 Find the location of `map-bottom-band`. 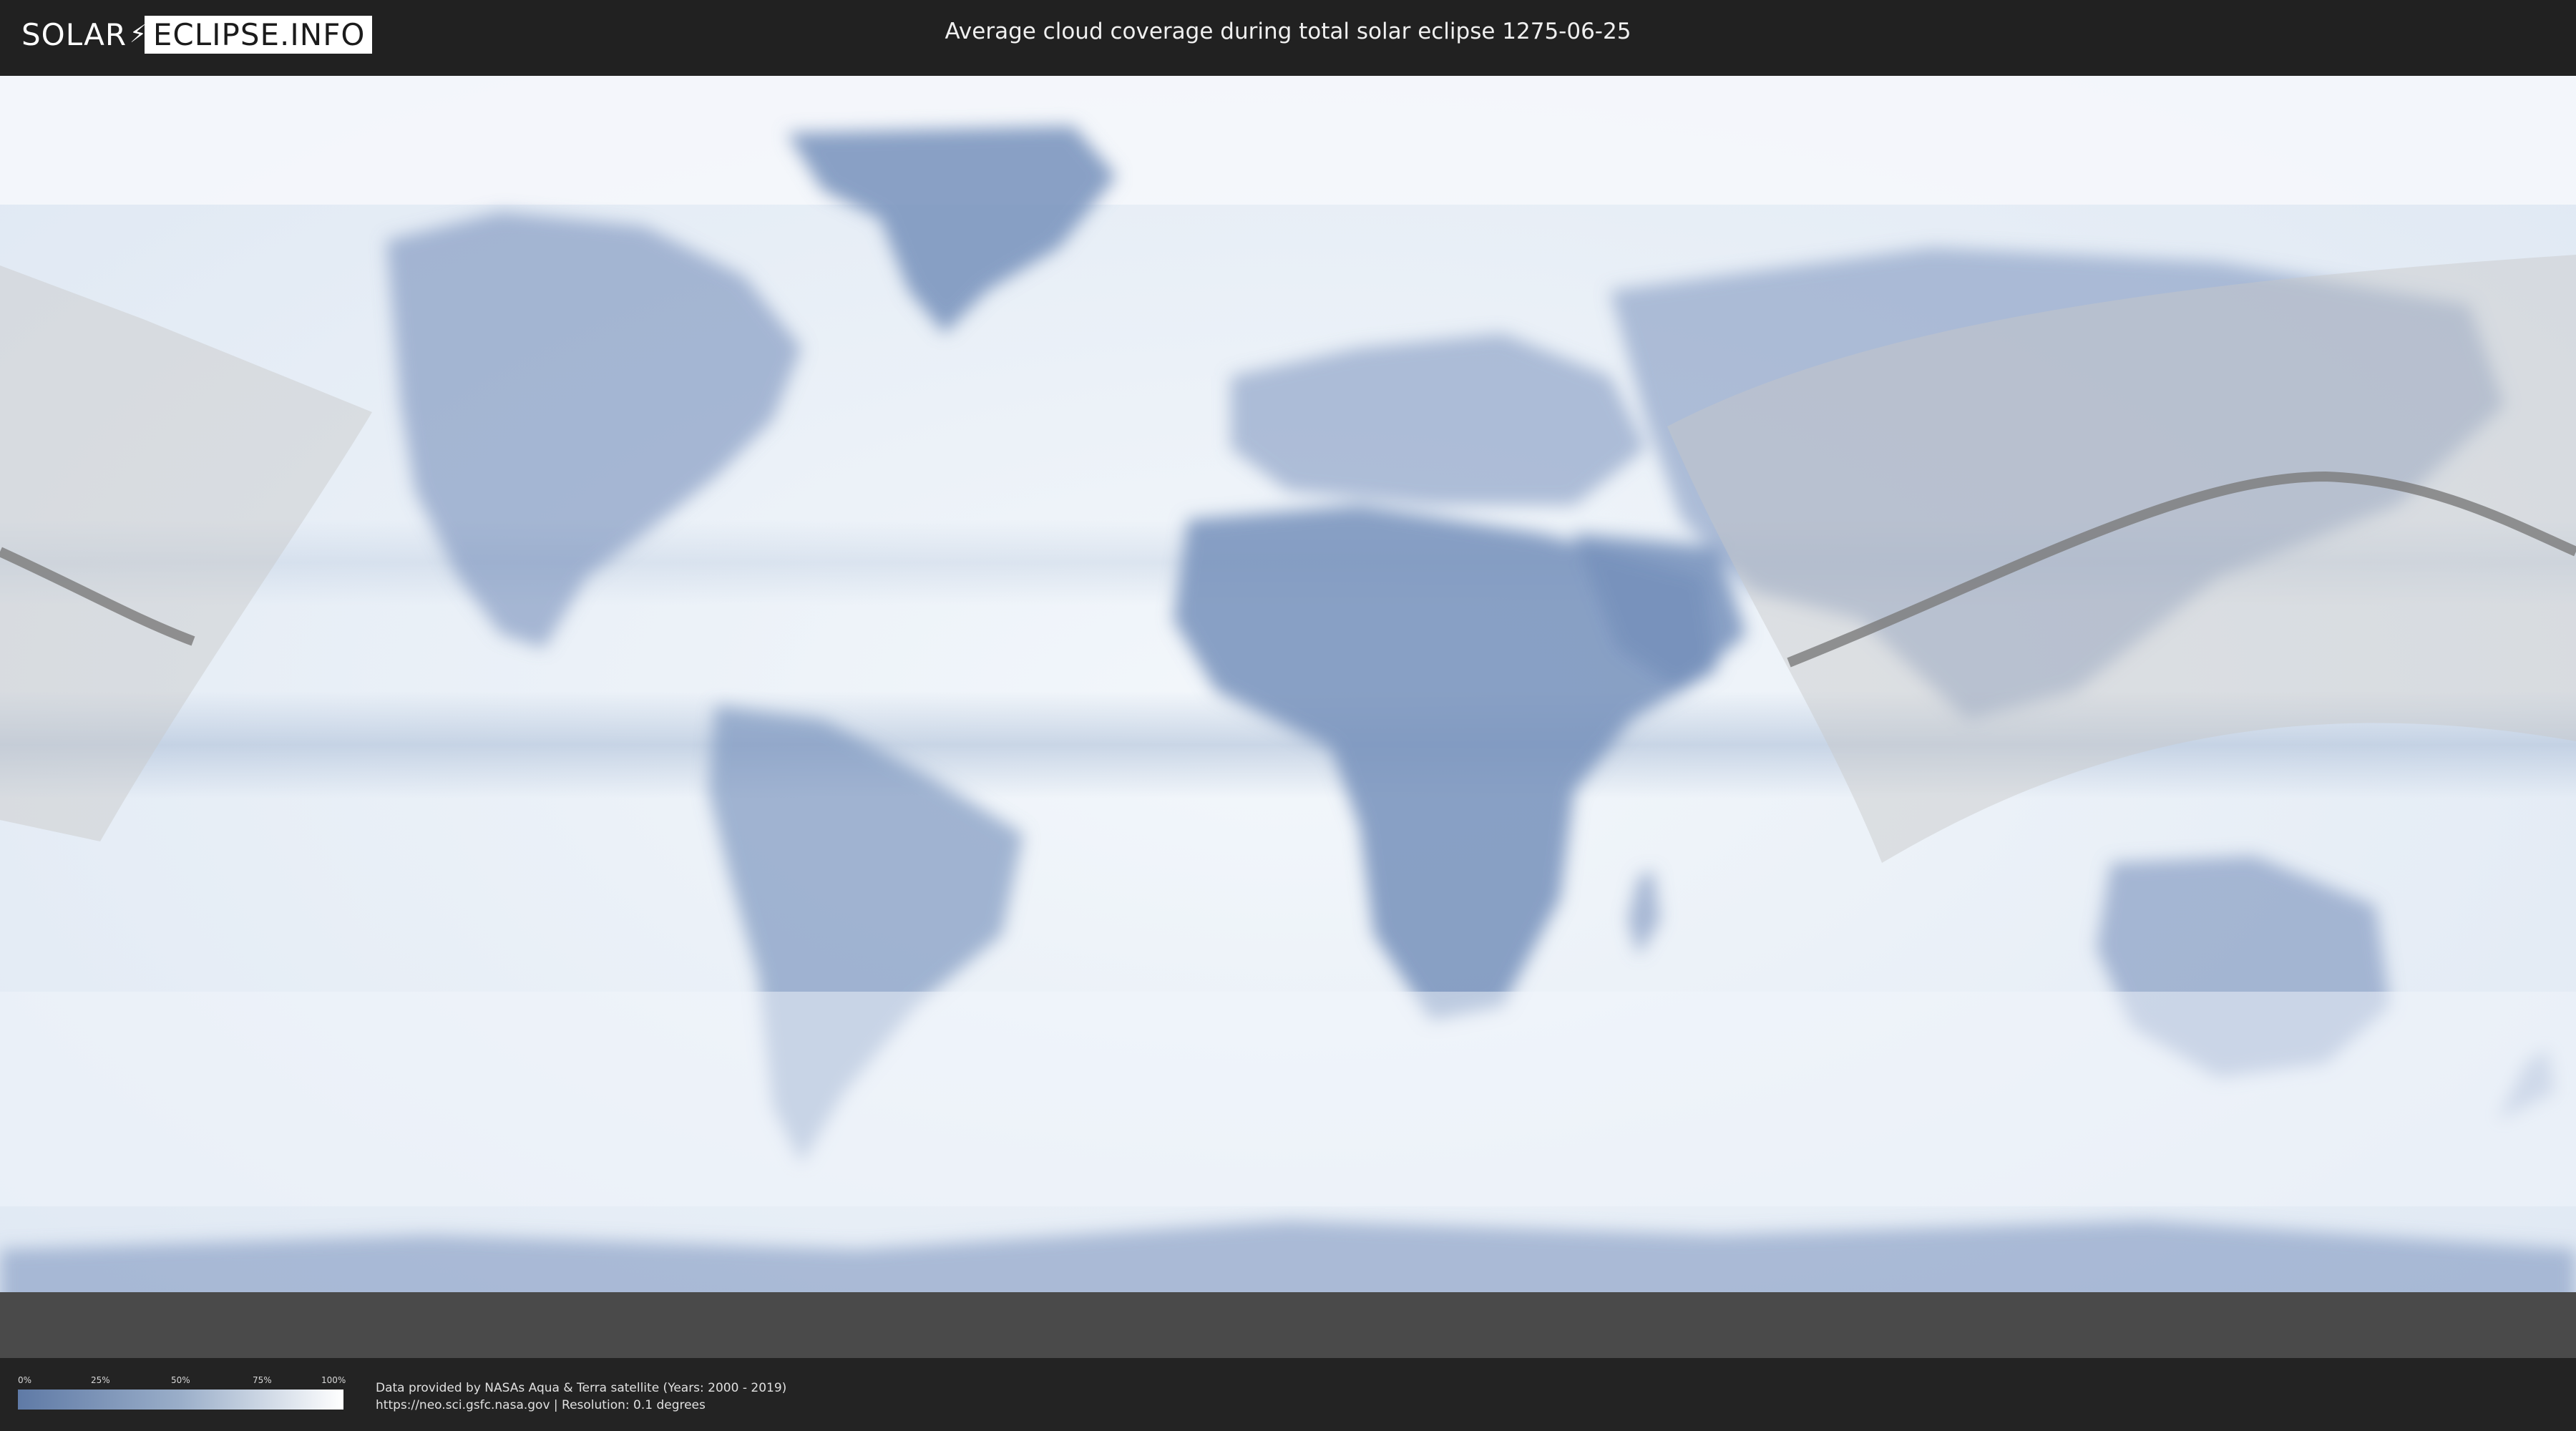

map-bottom-band is located at coordinates (1288, 1328).